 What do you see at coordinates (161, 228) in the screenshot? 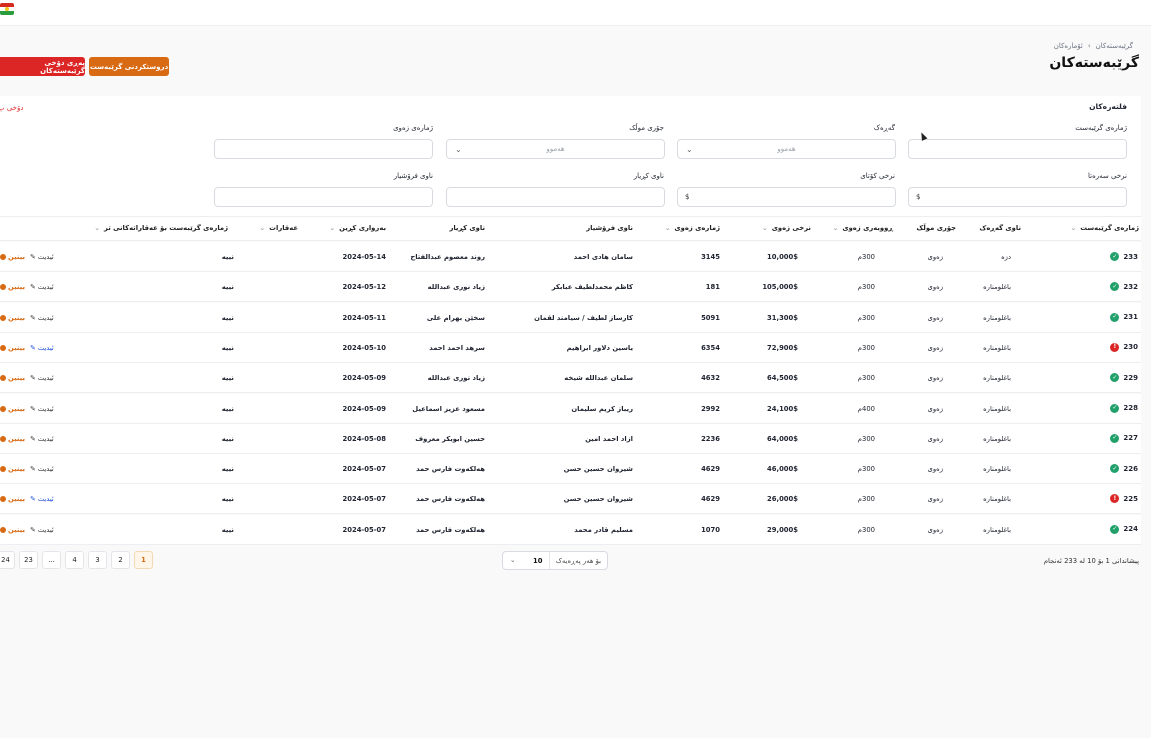
I see `th-related: ژمارەی گرێبەست بۆ عەقاراتەکانی تر⌄` at bounding box center [161, 228].